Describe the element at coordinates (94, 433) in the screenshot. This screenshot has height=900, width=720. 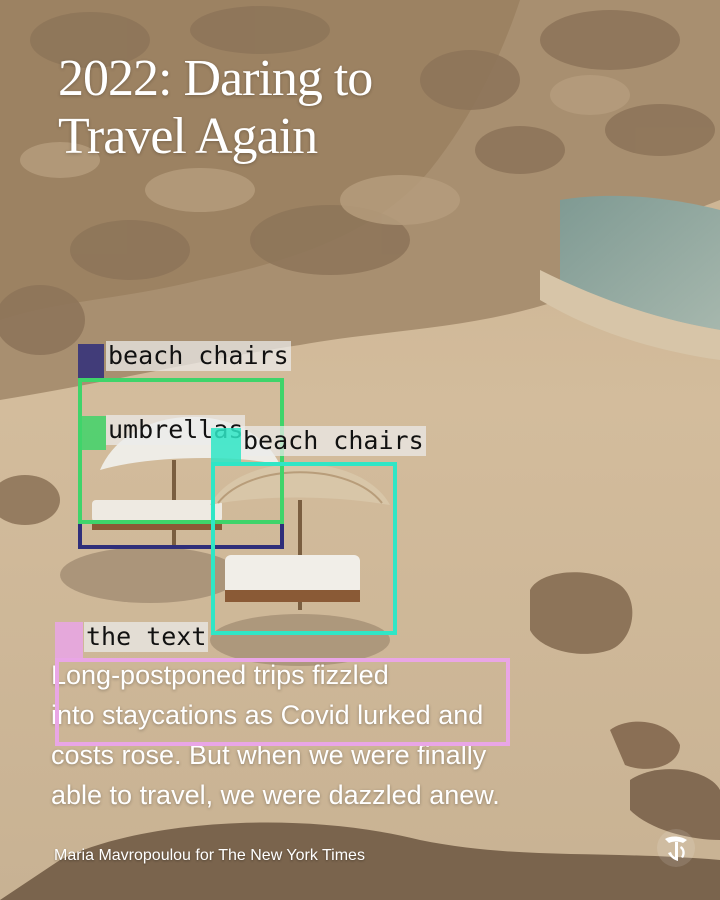
I see `detection-tag-umbrellas` at that location.